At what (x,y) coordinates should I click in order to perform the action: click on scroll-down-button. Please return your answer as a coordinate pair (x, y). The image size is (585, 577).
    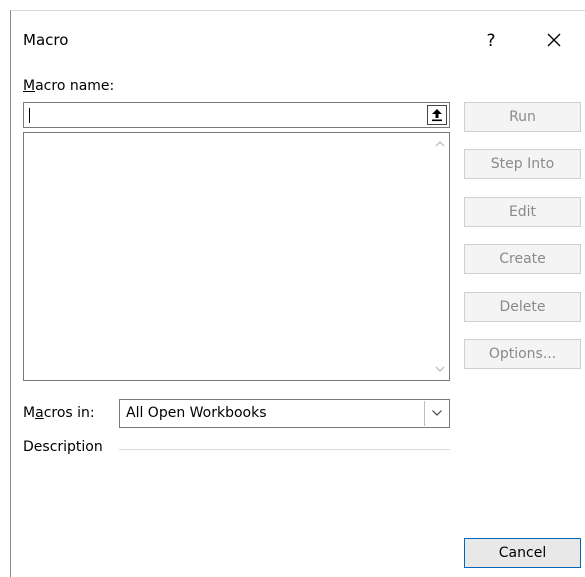
    Looking at the image, I should click on (440, 369).